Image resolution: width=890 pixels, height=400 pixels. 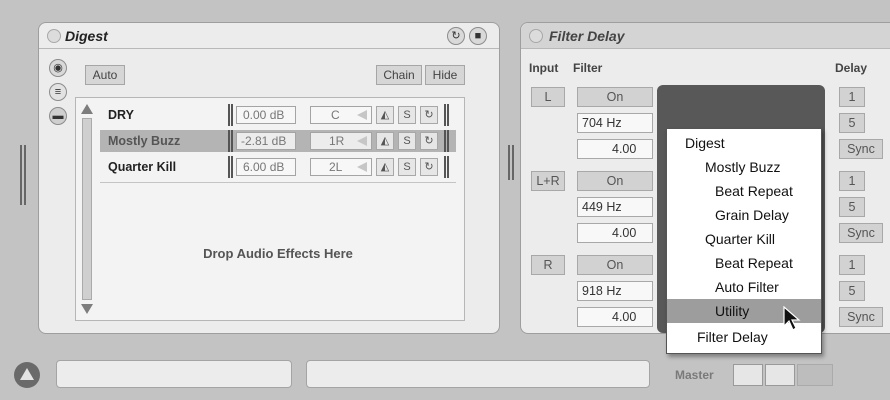 I want to click on scroll-up-icon, so click(x=87, y=109).